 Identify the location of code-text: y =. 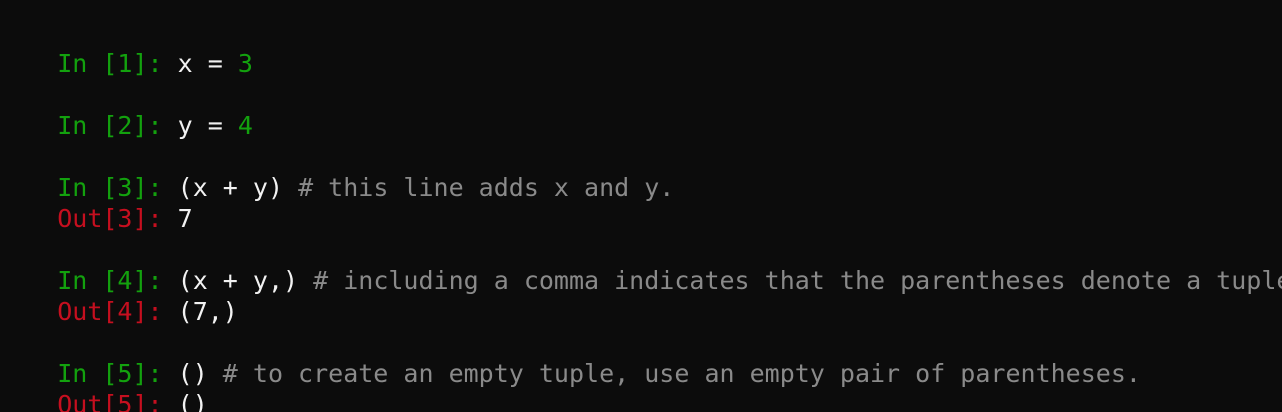
(207, 125).